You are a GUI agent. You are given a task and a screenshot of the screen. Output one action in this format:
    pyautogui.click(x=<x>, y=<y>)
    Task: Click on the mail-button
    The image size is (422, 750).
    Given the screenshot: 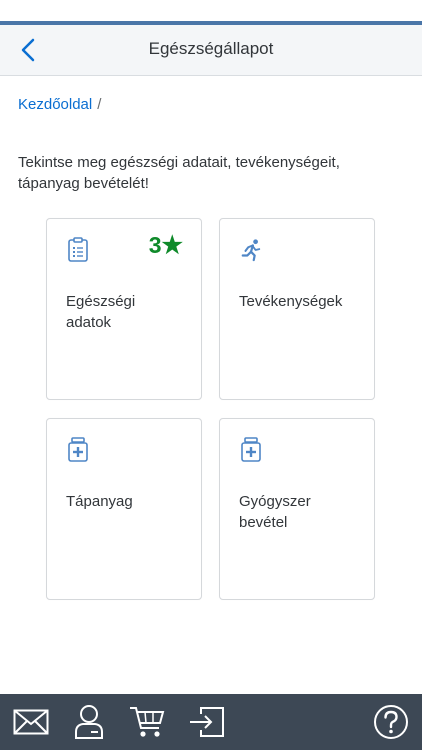 What is the action you would take?
    pyautogui.click(x=31, y=722)
    